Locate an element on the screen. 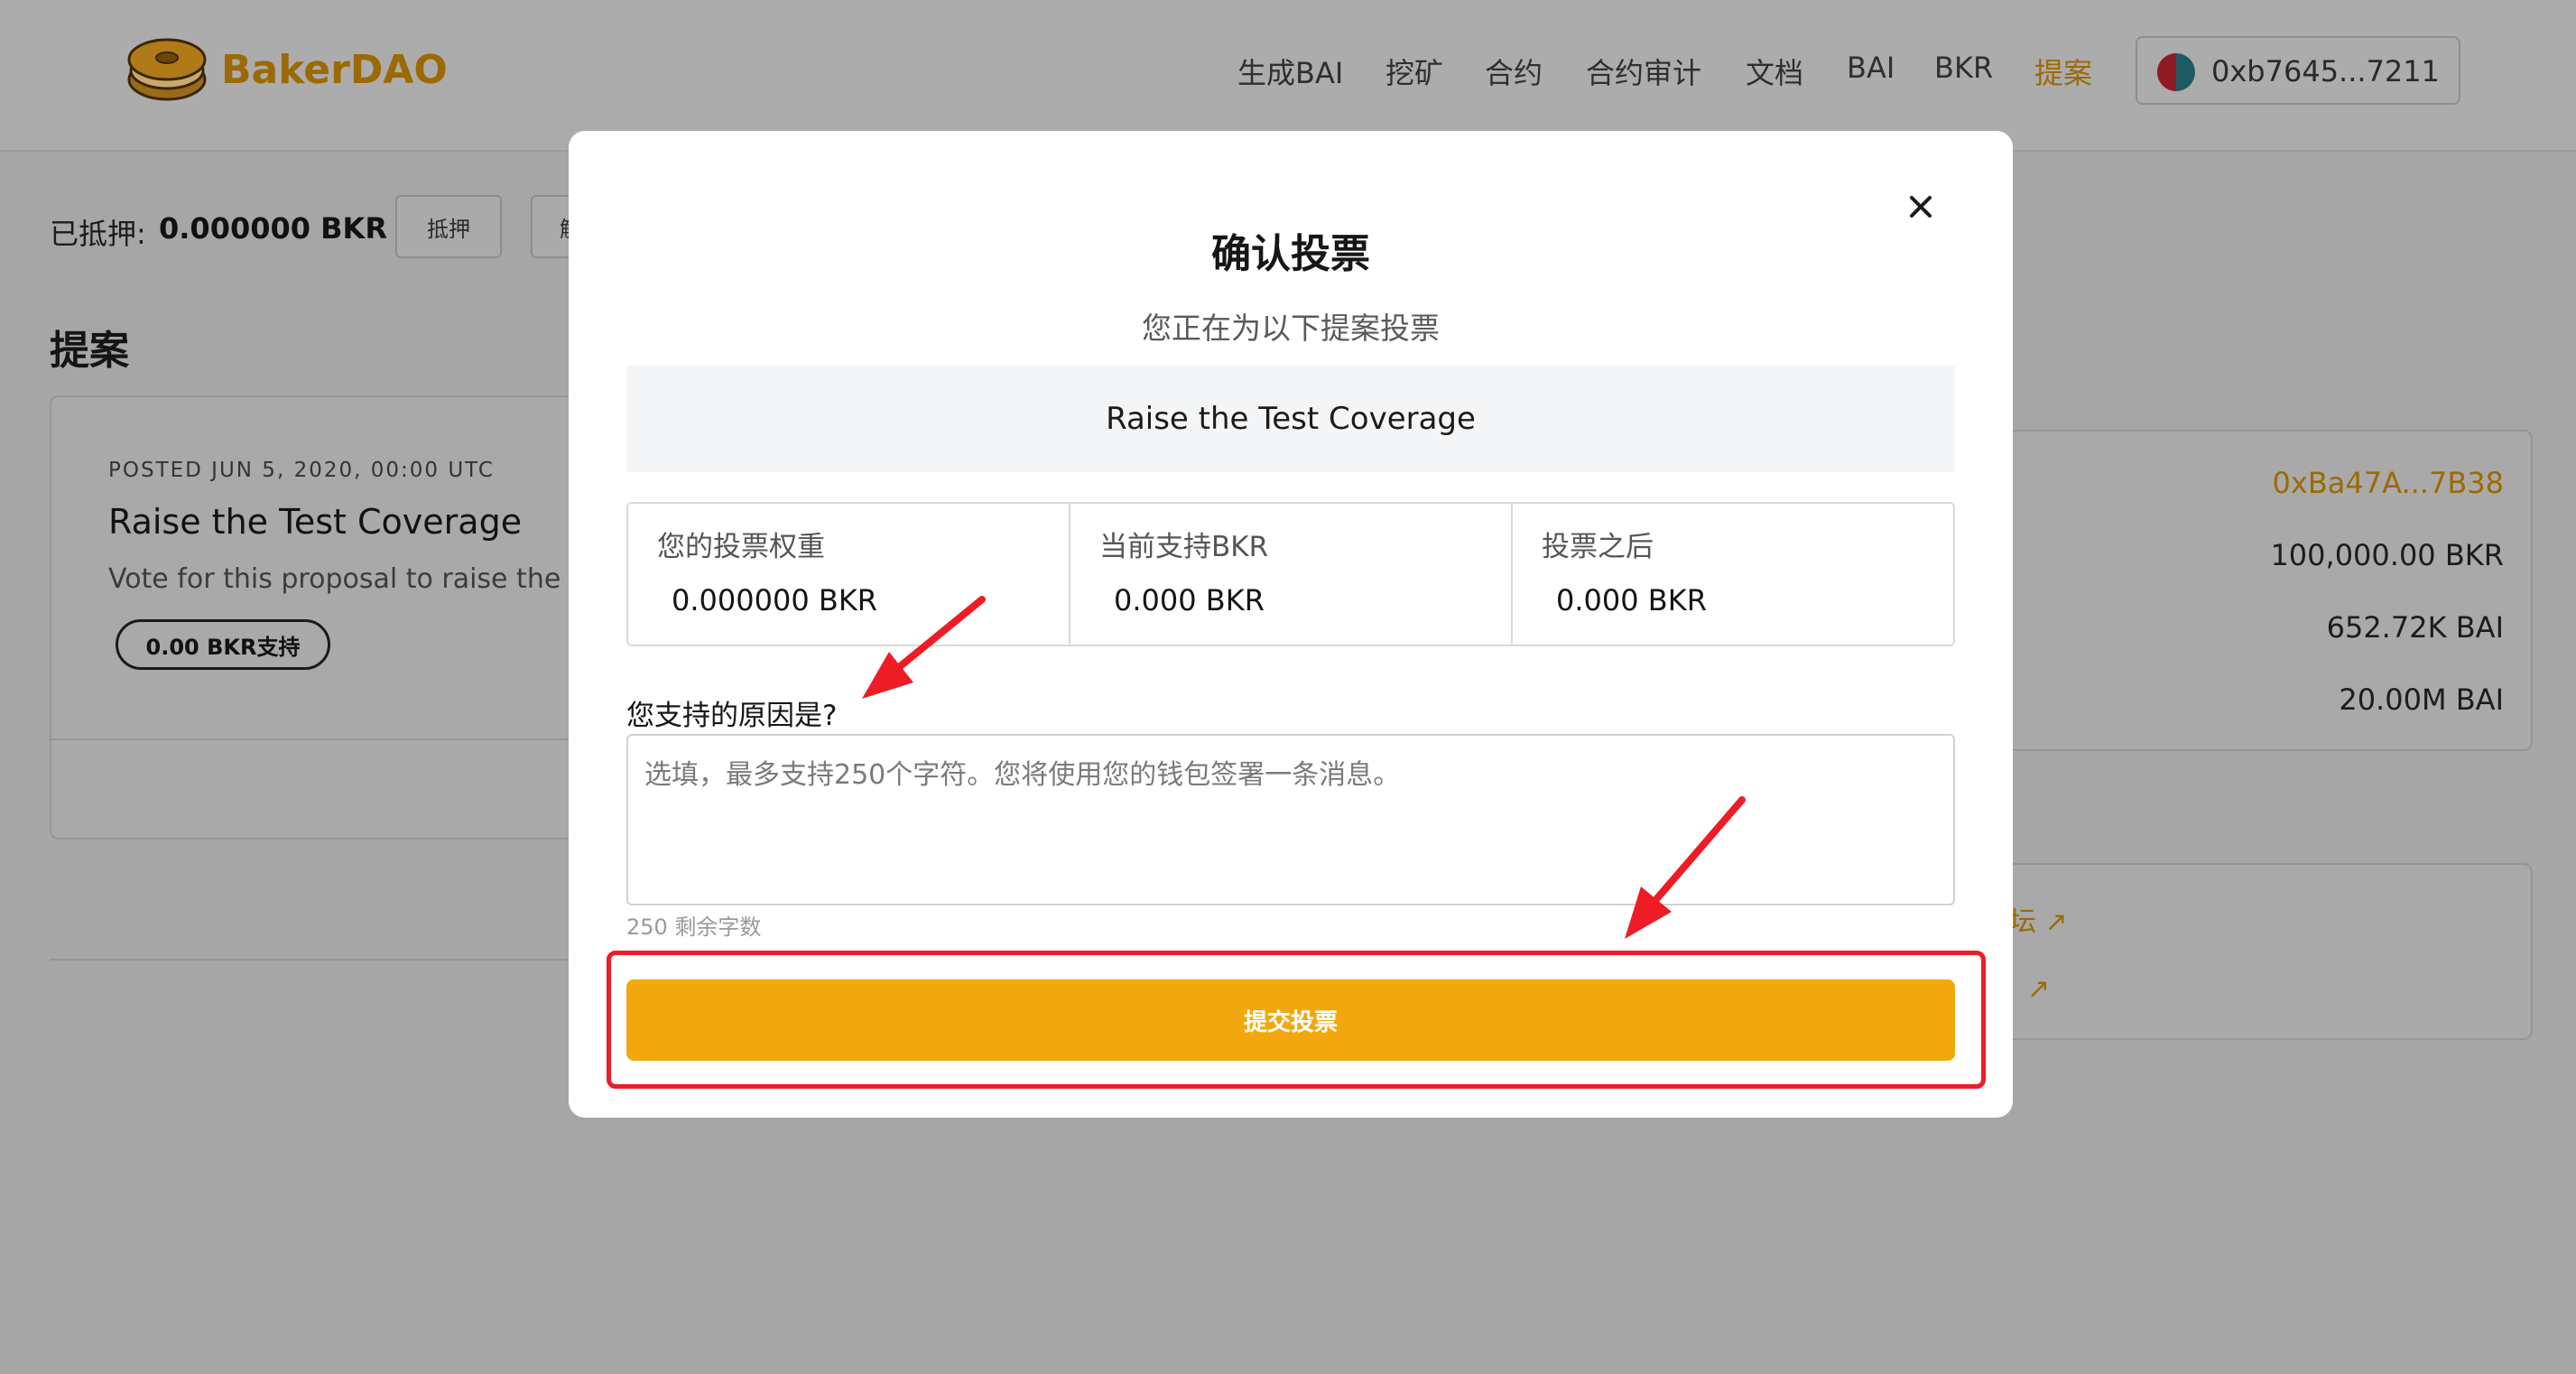 The width and height of the screenshot is (2576, 1374). annotation-arrows is located at coordinates (1304, 768).